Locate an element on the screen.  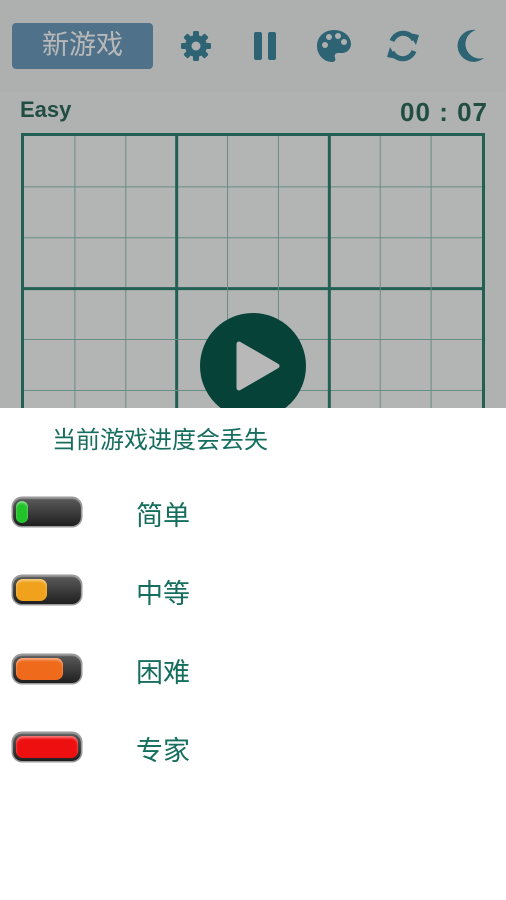
level-option-easy: 简单 is located at coordinates (253, 512).